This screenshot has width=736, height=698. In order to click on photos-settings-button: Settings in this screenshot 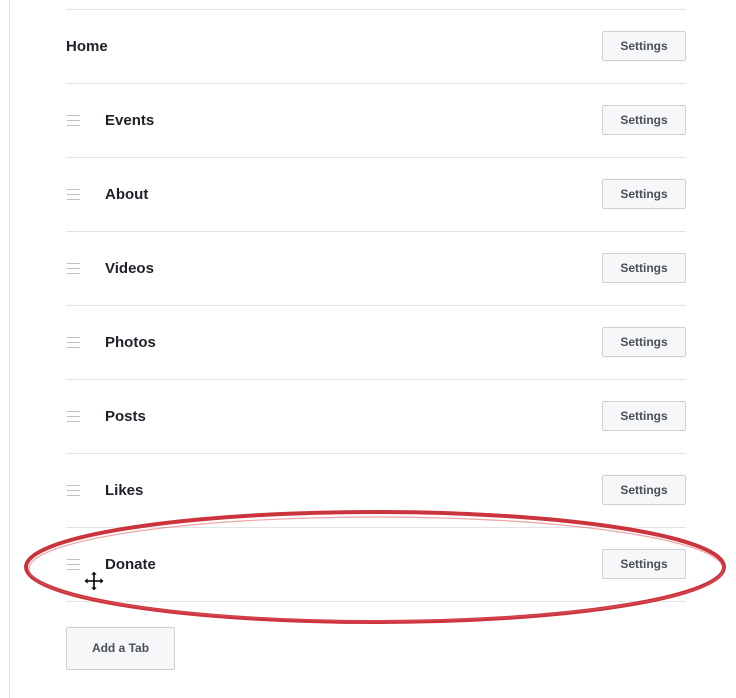, I will do `click(644, 342)`.